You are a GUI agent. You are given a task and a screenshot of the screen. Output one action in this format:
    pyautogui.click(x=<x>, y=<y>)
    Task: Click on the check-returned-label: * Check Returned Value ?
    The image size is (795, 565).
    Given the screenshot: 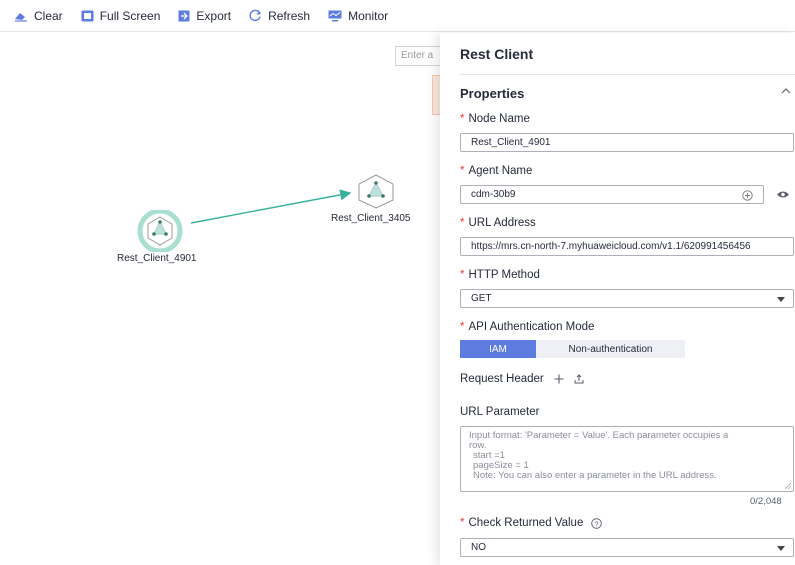 What is the action you would take?
    pyautogui.click(x=531, y=523)
    